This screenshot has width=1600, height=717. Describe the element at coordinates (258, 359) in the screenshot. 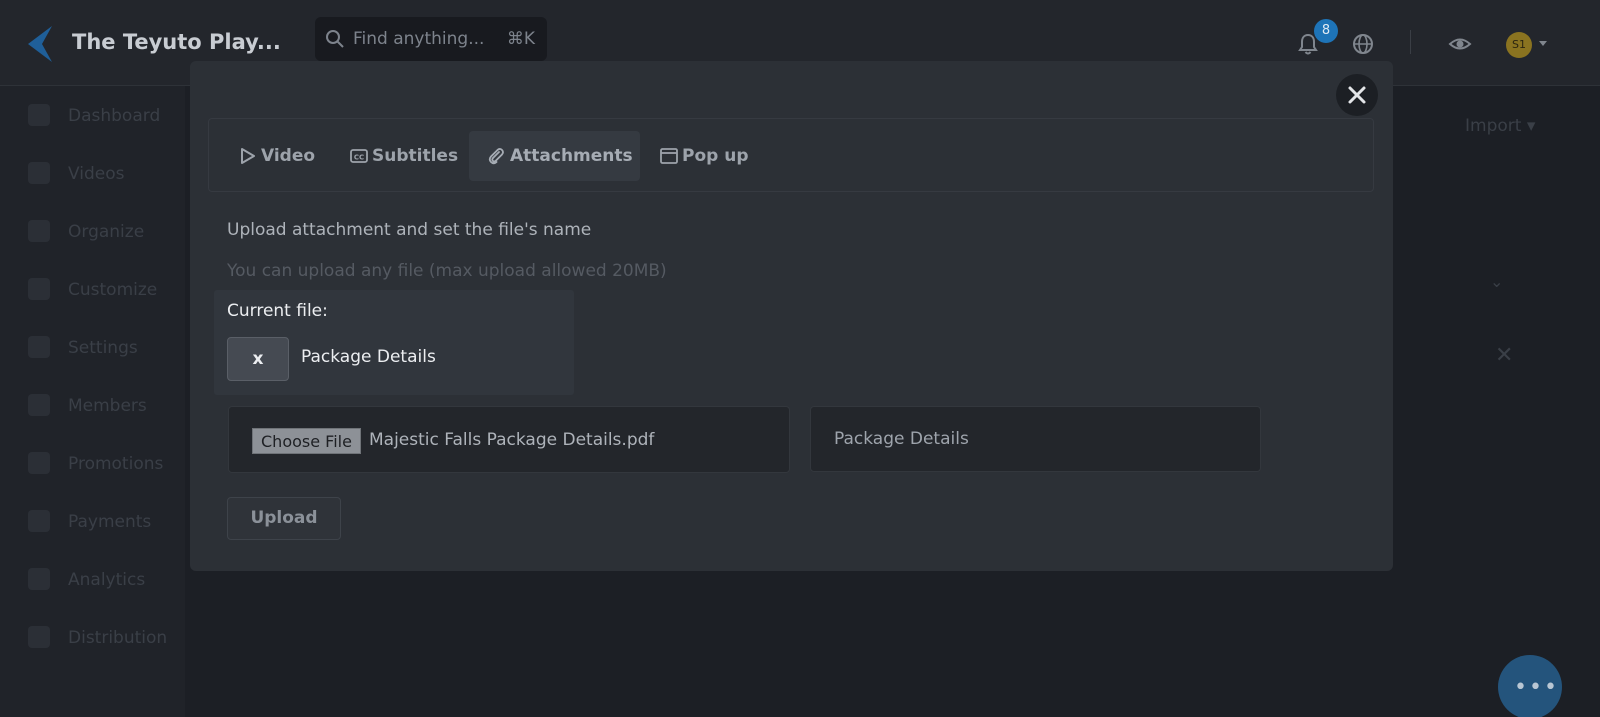

I see `remove-file-button: x` at that location.